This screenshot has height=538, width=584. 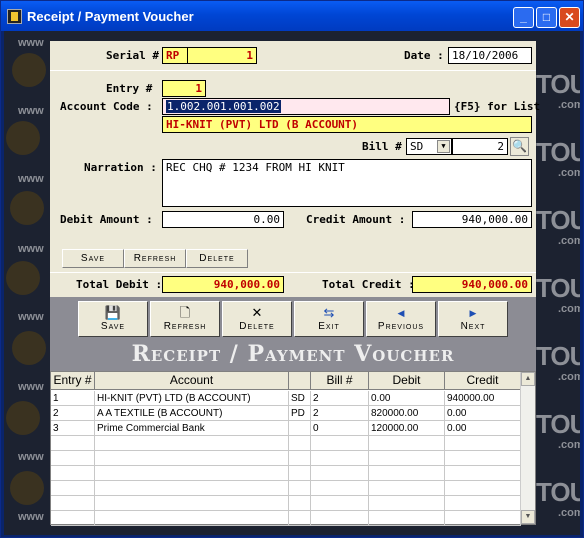 I want to click on debit-amount-field: 0.00, so click(x=223, y=219).